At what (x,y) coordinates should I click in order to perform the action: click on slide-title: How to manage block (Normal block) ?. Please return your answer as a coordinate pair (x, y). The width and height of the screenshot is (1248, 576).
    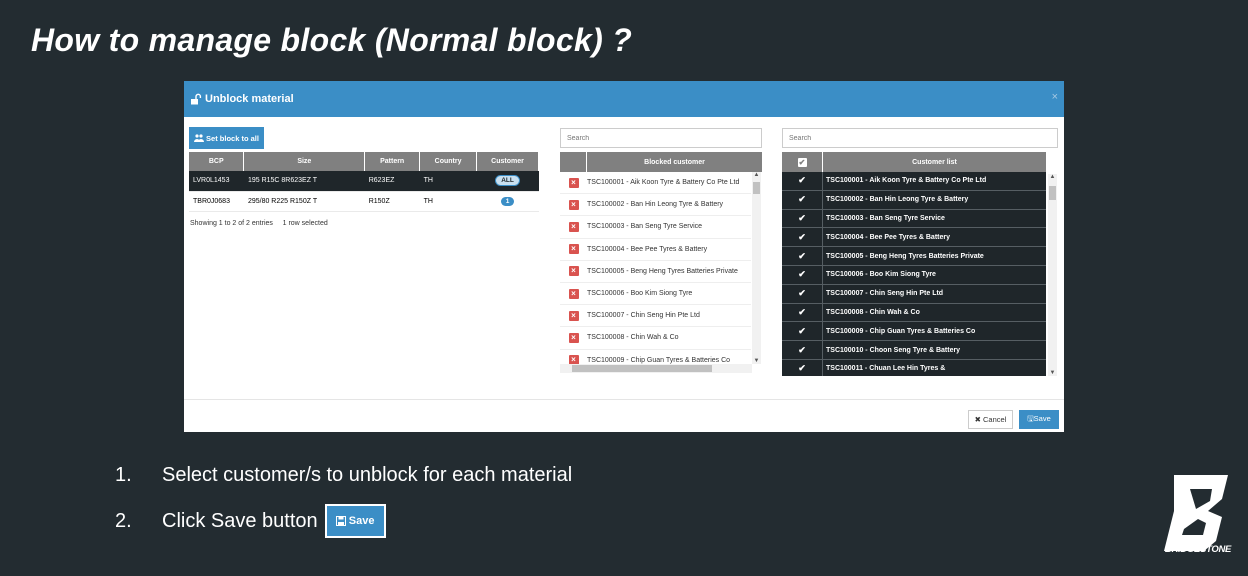
    Looking at the image, I should click on (332, 40).